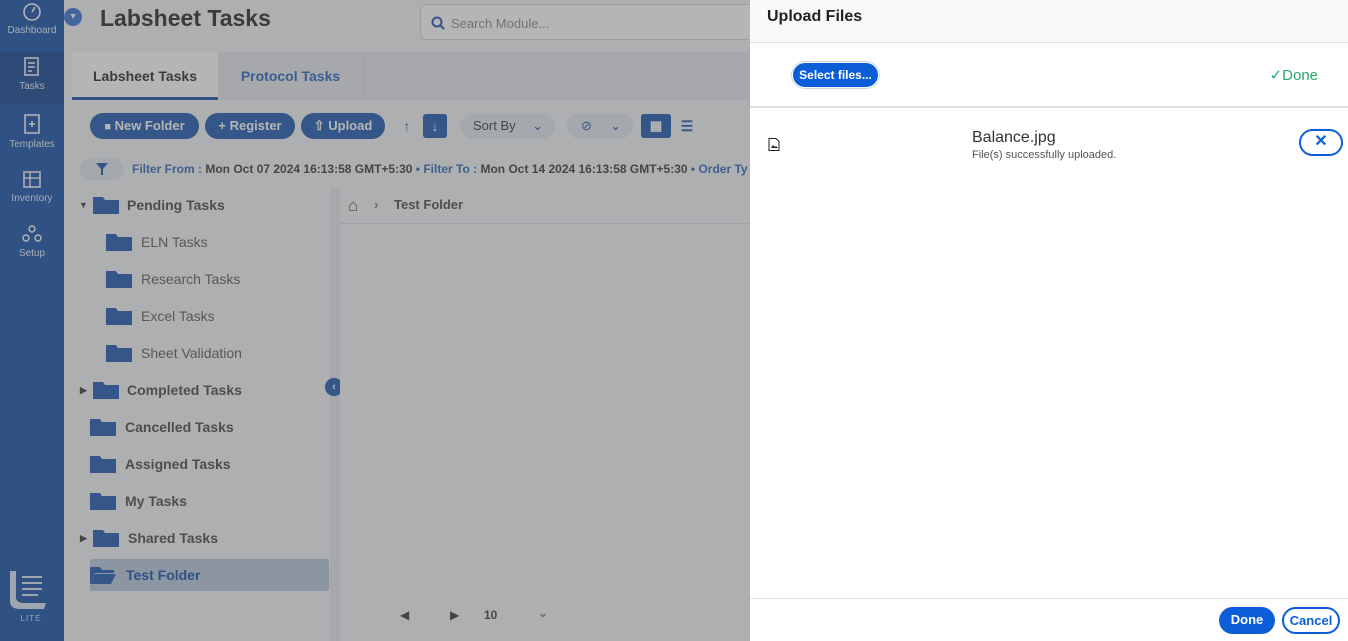  I want to click on upload-done-status: ✓Done, so click(1294, 75).